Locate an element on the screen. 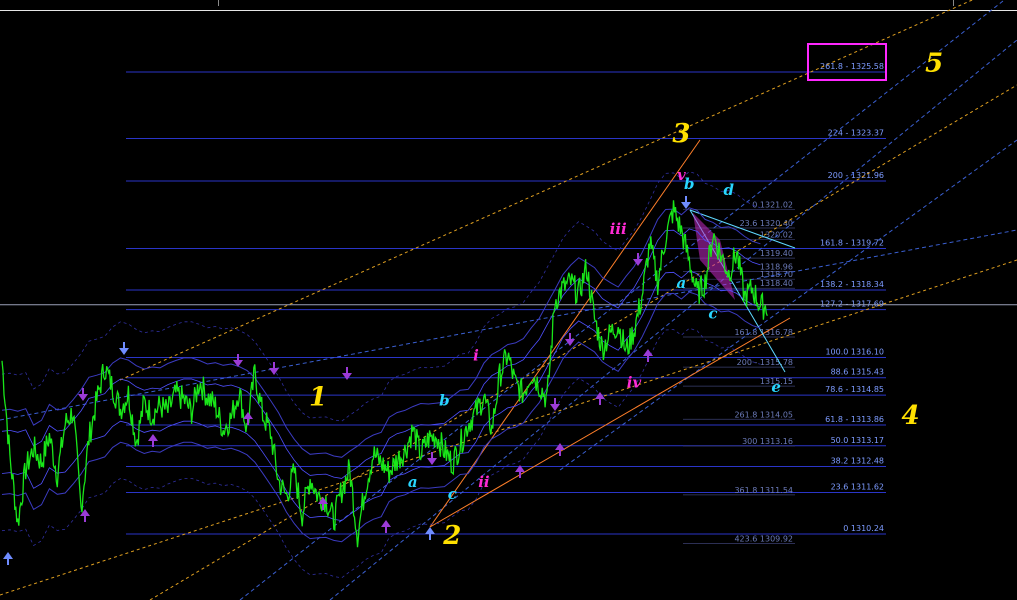 The image size is (1017, 600). fib-inner-label: 361.8 1311.54 is located at coordinates (763, 490).